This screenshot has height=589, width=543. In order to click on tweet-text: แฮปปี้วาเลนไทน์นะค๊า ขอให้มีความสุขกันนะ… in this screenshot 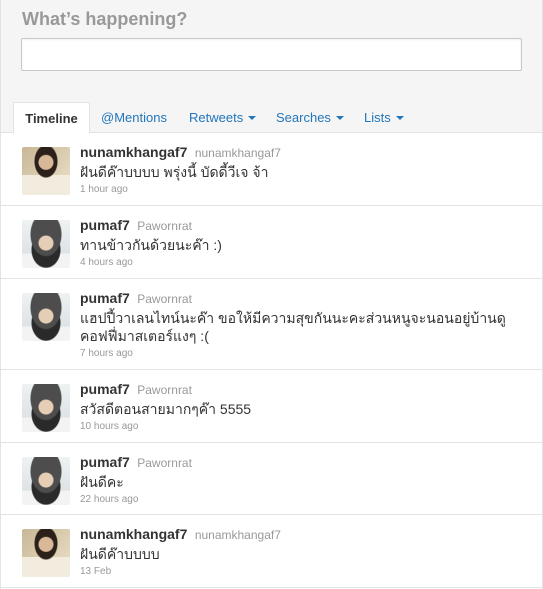, I will do `click(293, 327)`.